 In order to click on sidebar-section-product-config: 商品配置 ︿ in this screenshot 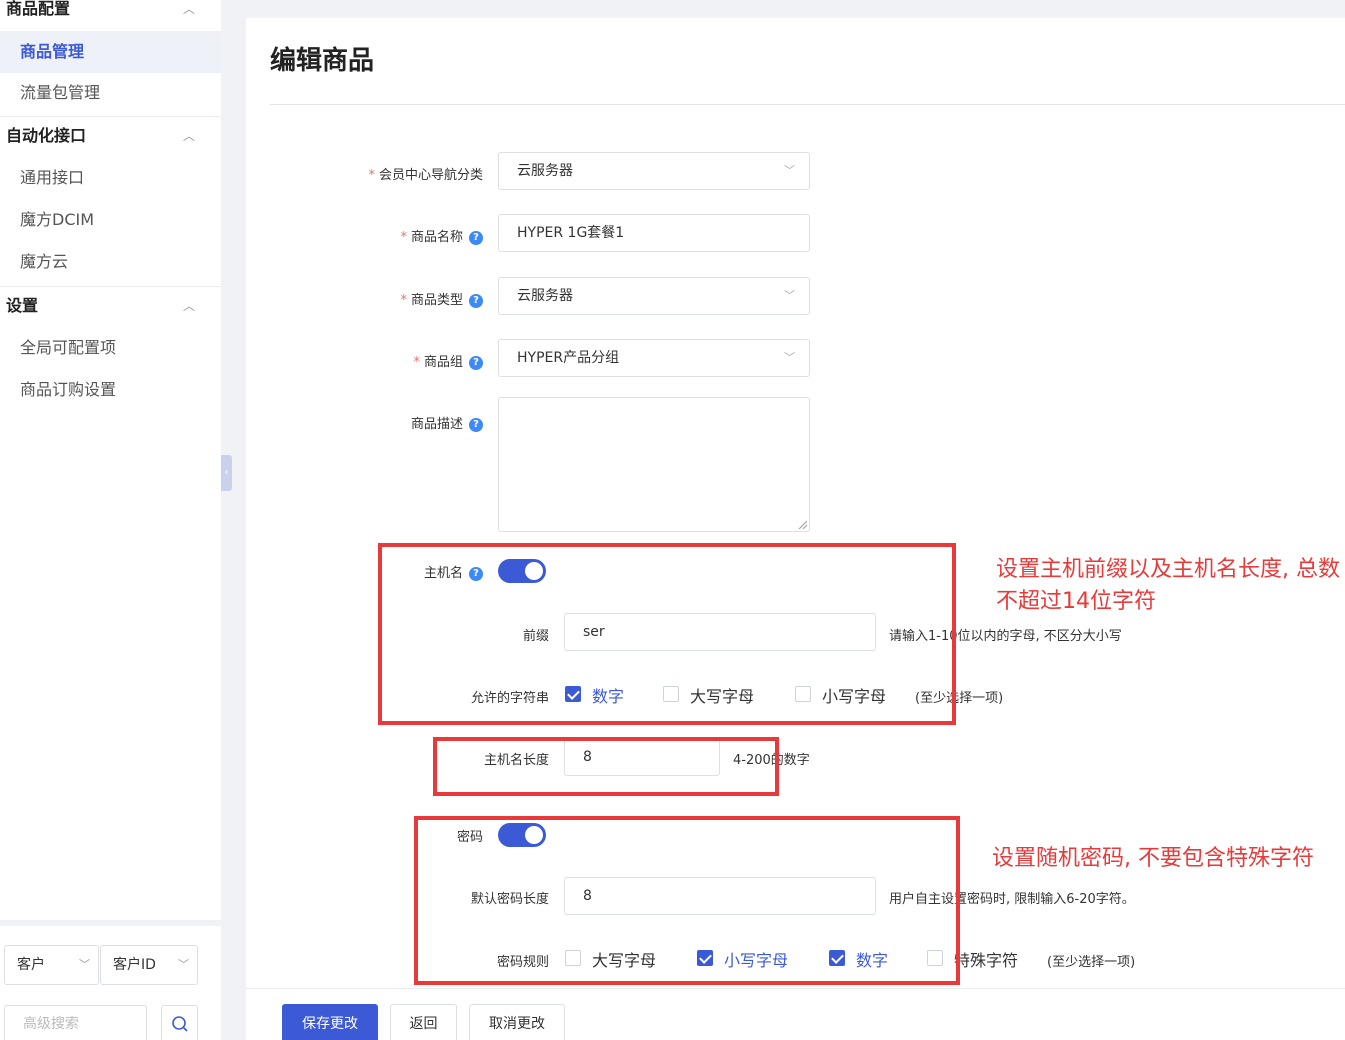, I will do `click(110, 15)`.